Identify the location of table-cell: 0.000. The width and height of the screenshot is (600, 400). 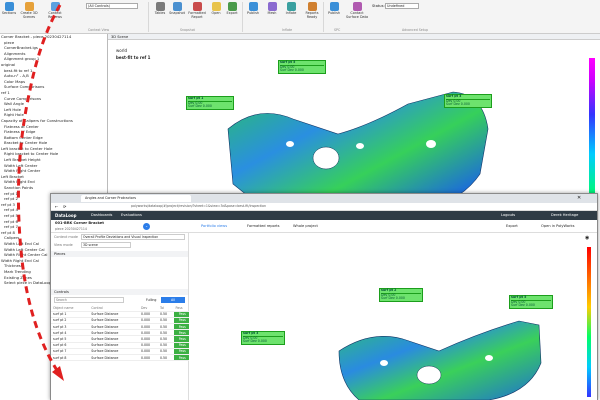
(148, 358).